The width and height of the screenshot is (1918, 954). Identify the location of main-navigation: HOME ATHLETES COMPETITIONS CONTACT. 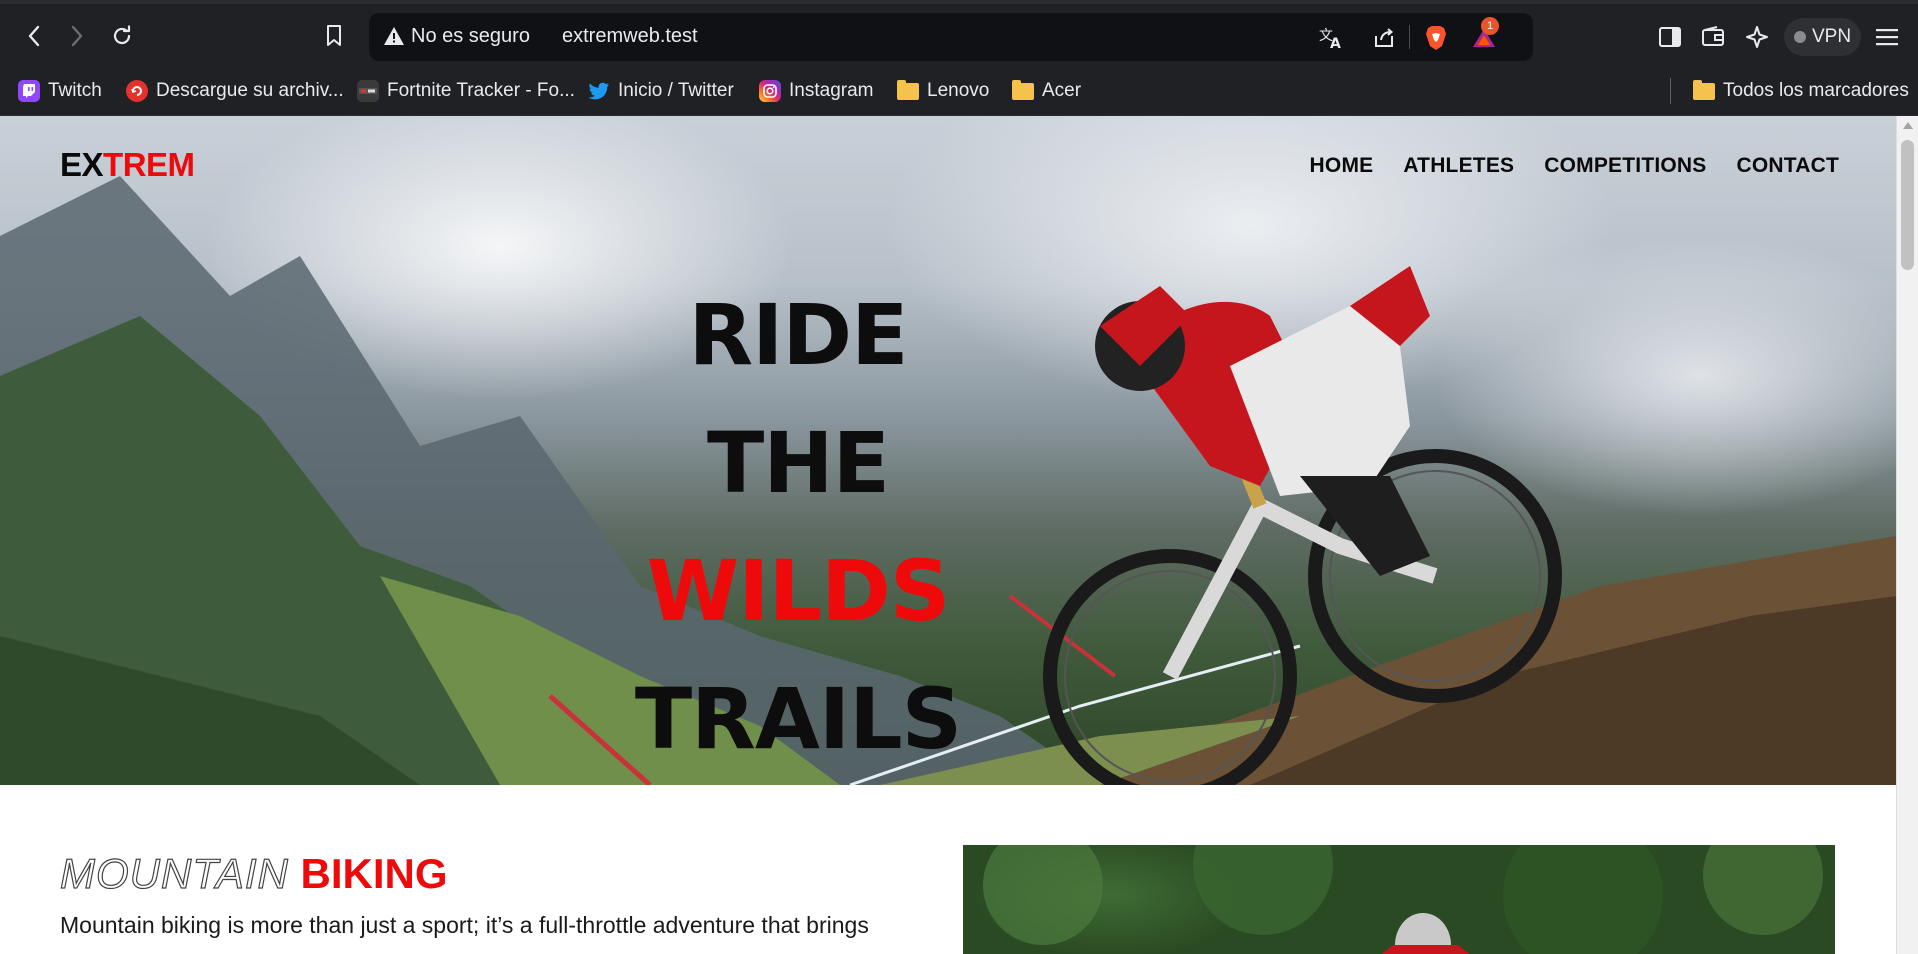
(1574, 166).